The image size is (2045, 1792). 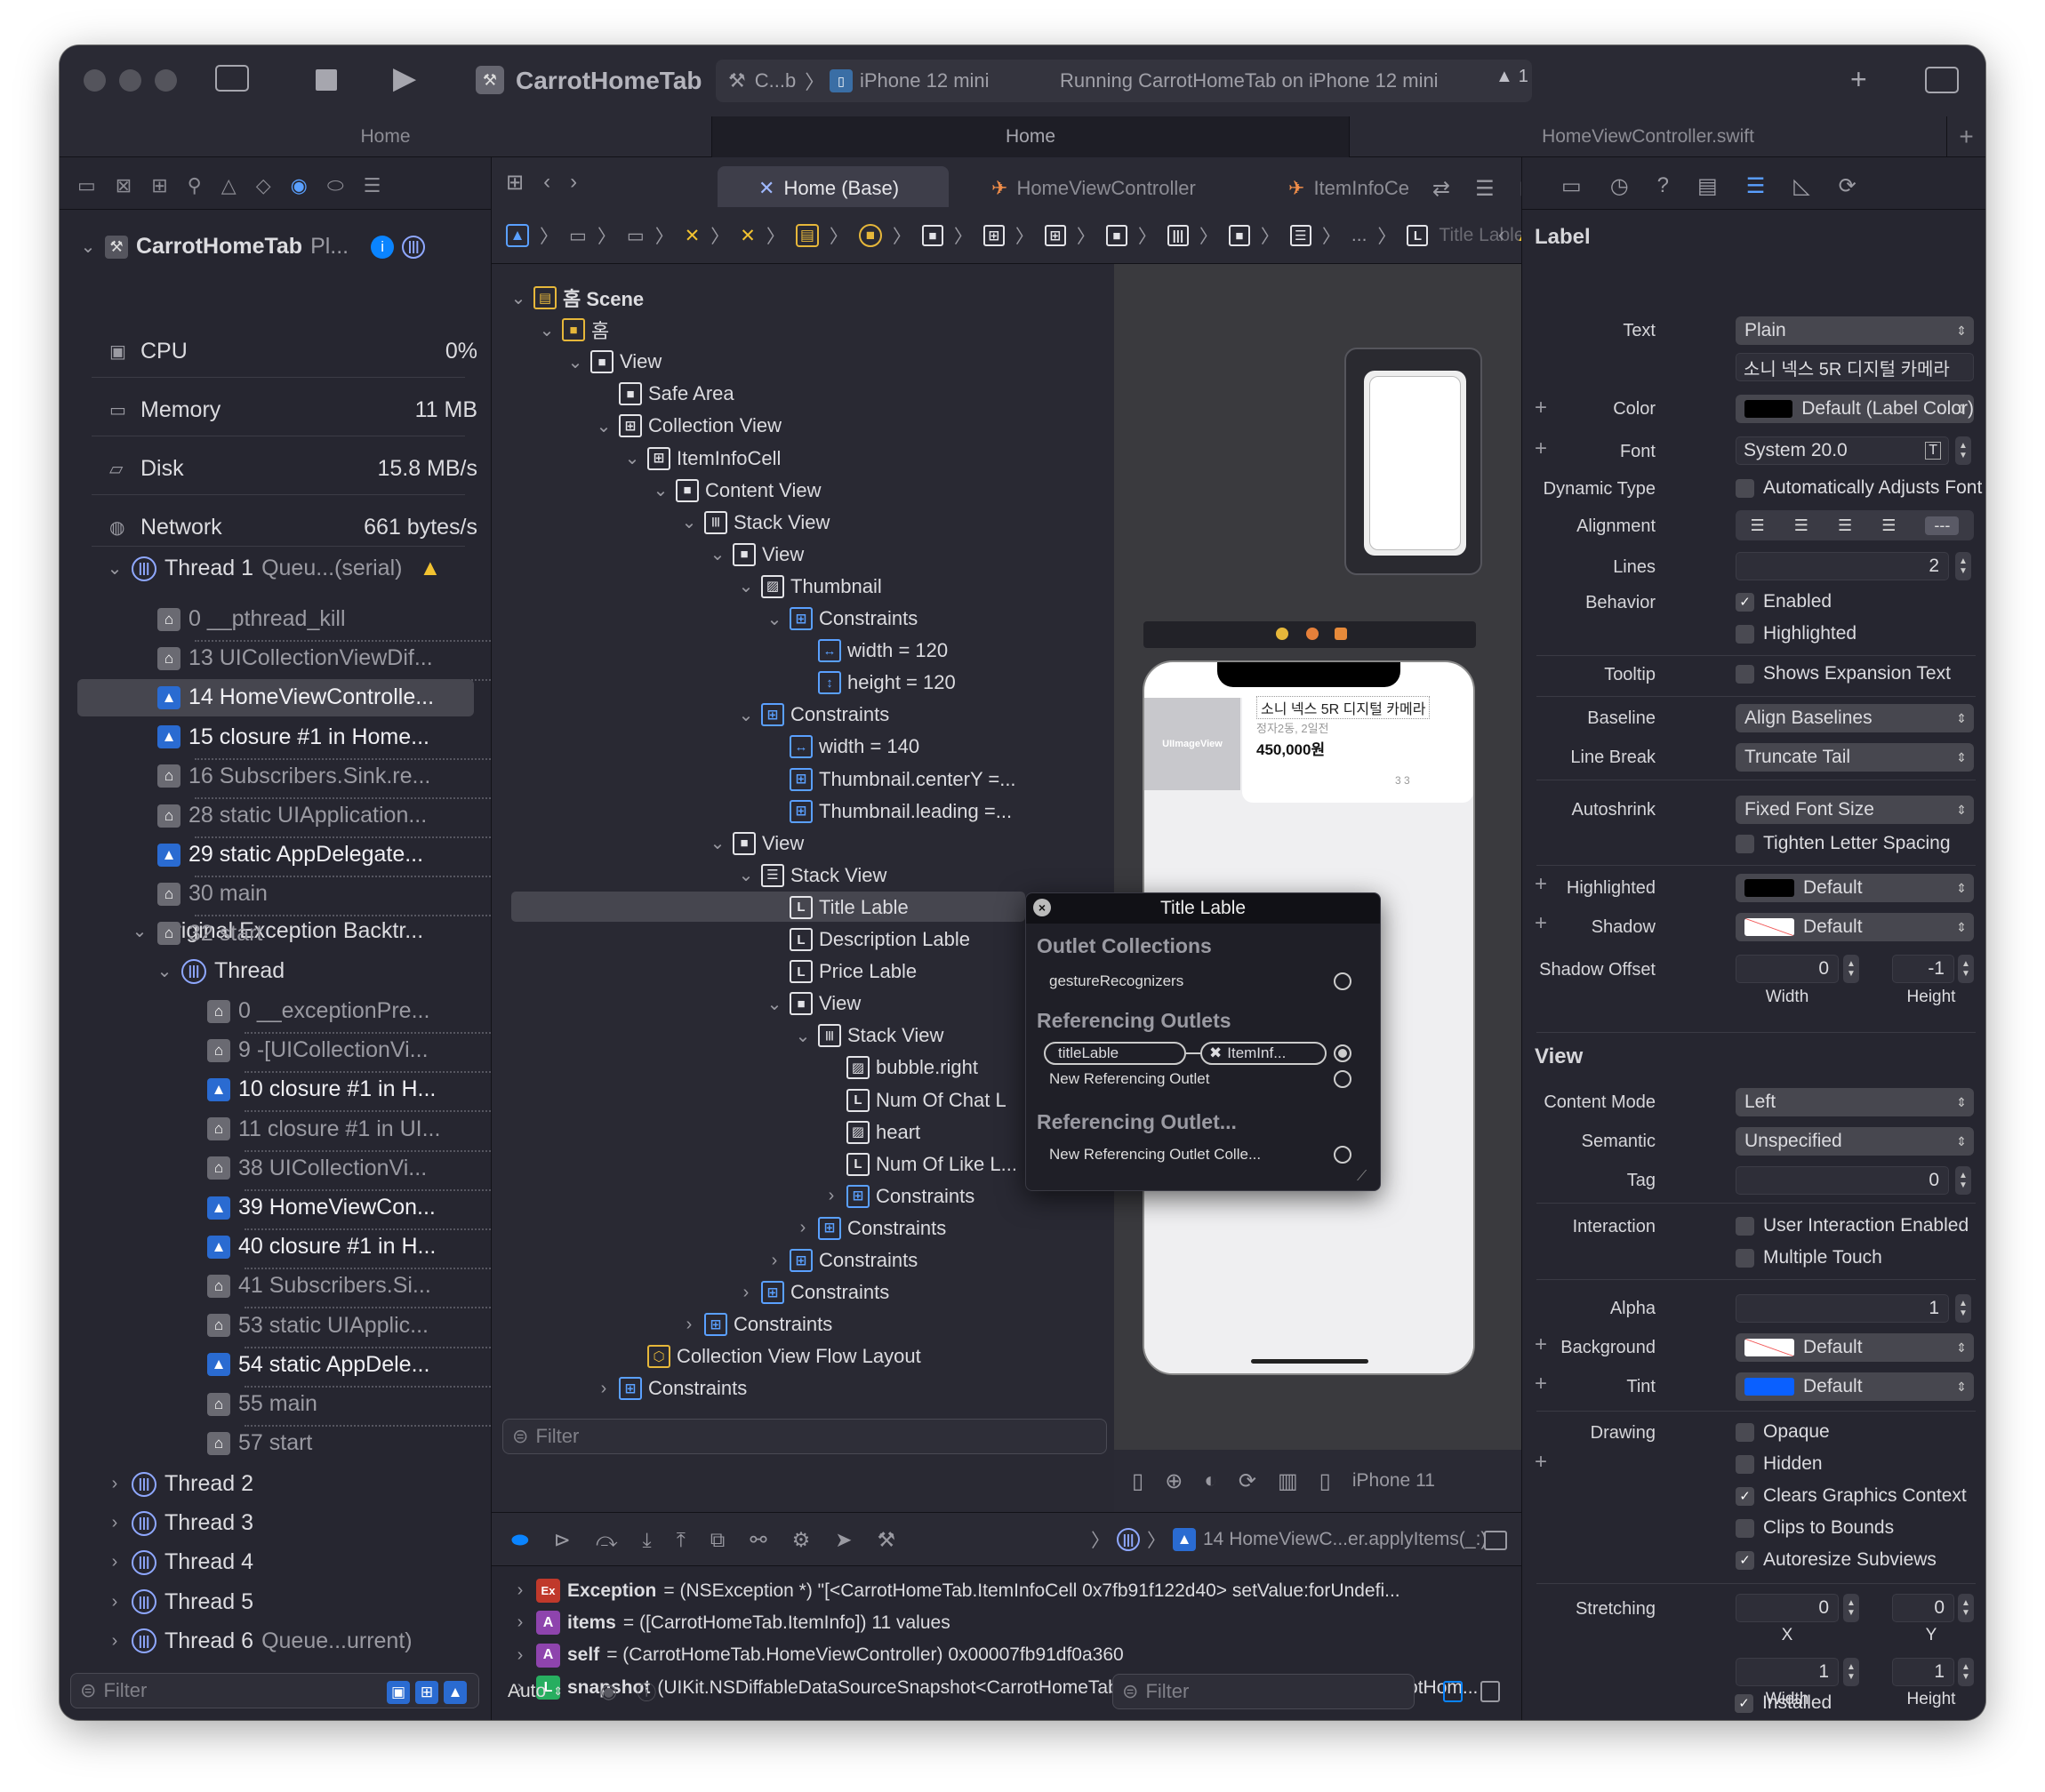 I want to click on shadow-width-field: 0, so click(x=1788, y=969).